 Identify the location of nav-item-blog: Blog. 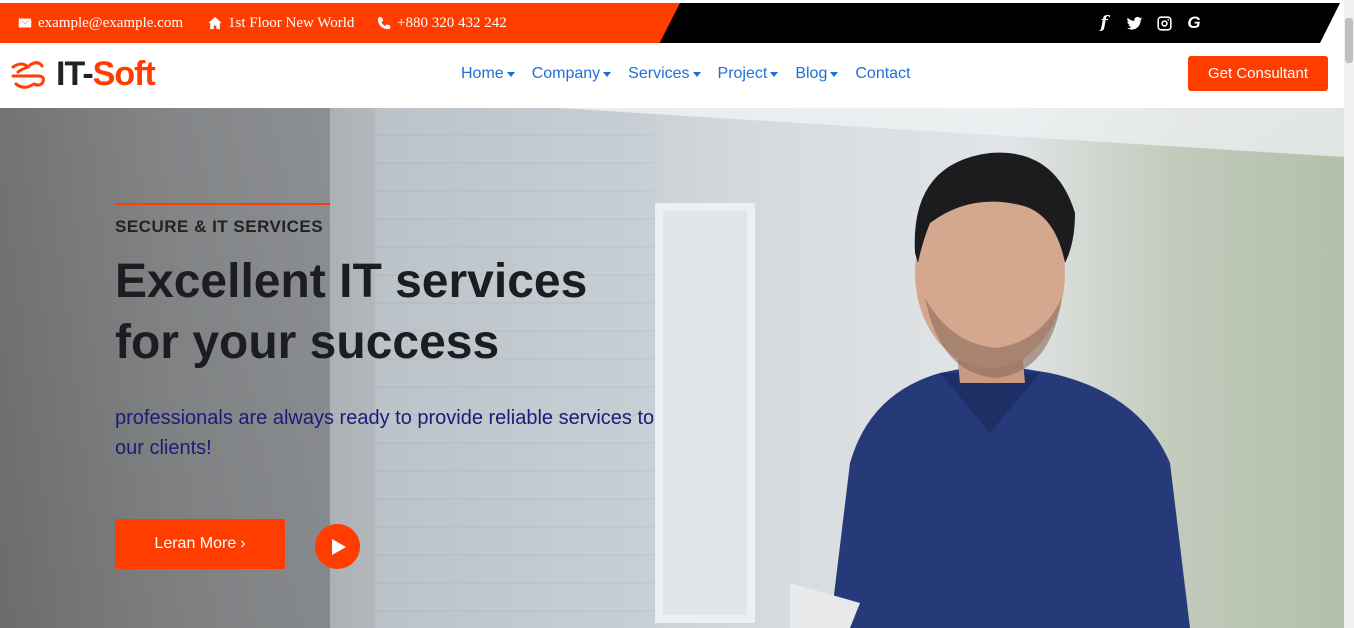
(817, 74).